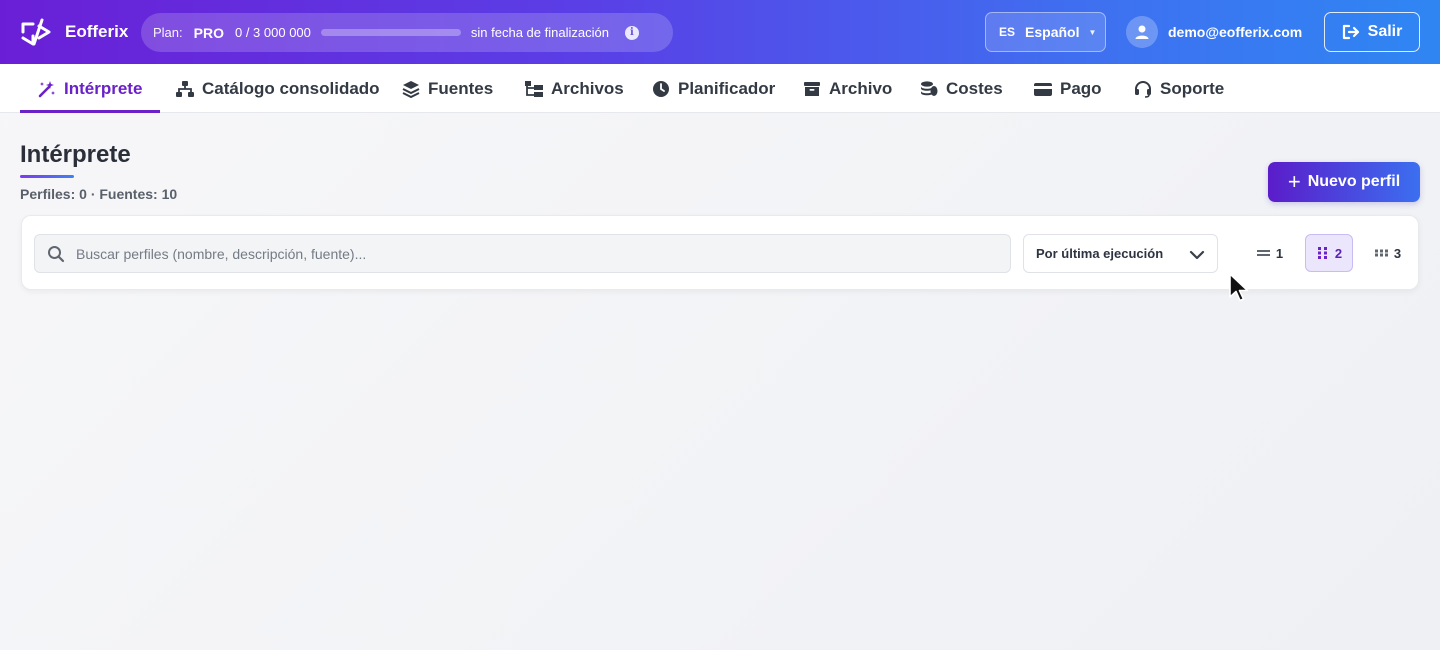  Describe the element at coordinates (661, 89) in the screenshot. I see `clock-icon` at that location.